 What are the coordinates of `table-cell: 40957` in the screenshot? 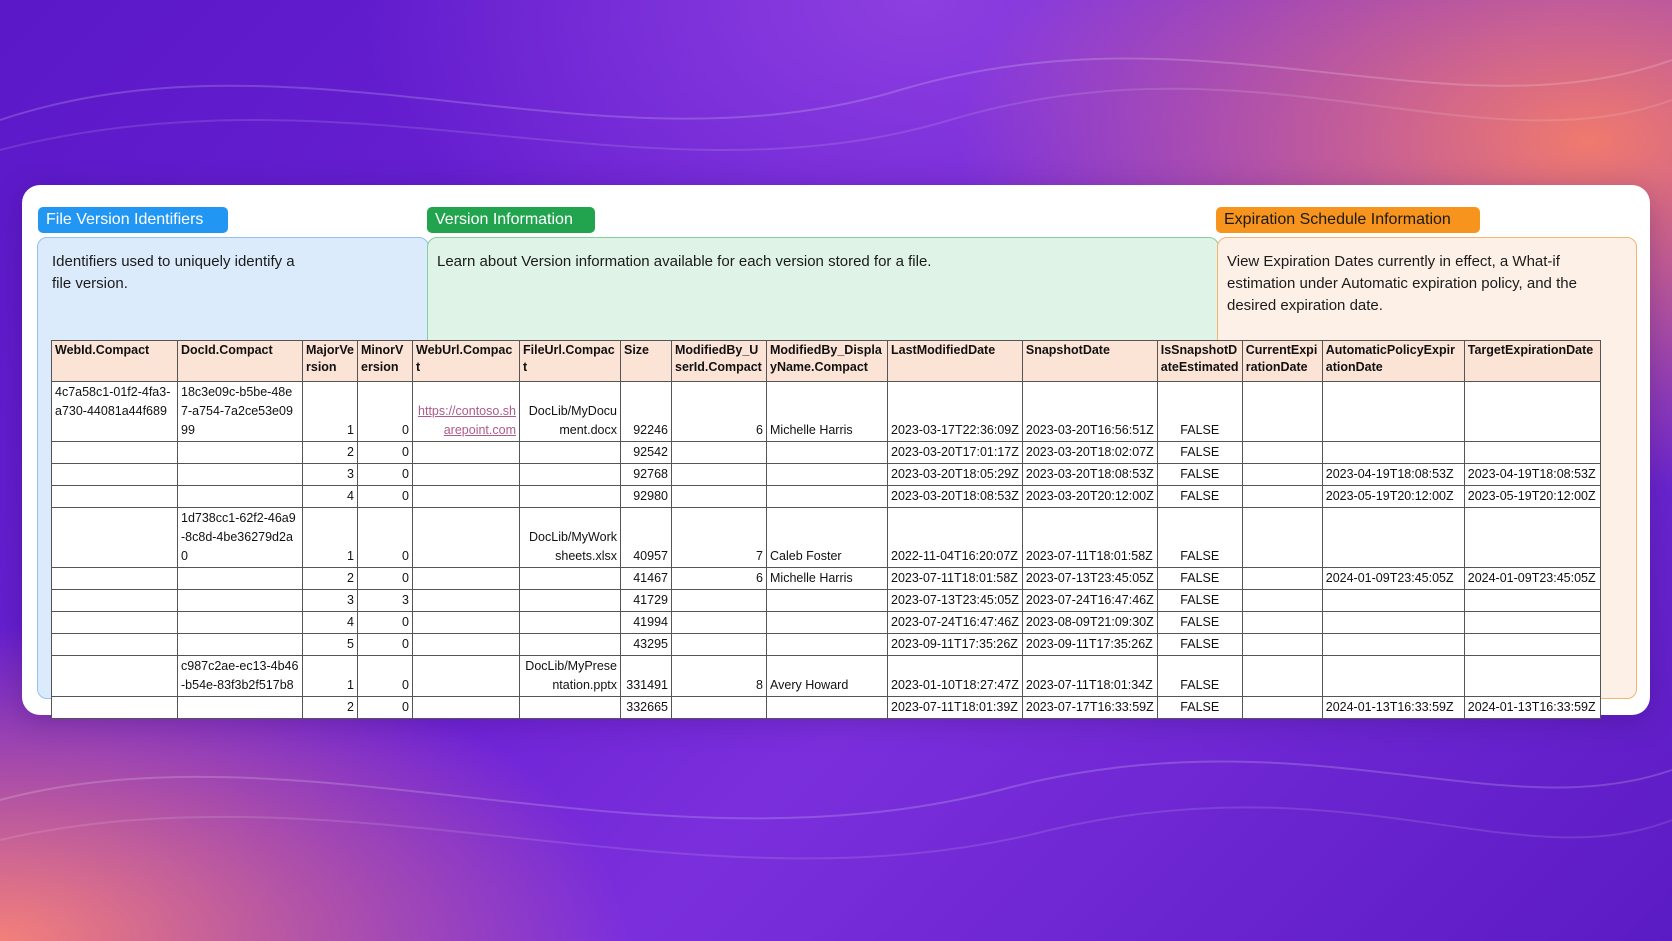 It's located at (646, 537).